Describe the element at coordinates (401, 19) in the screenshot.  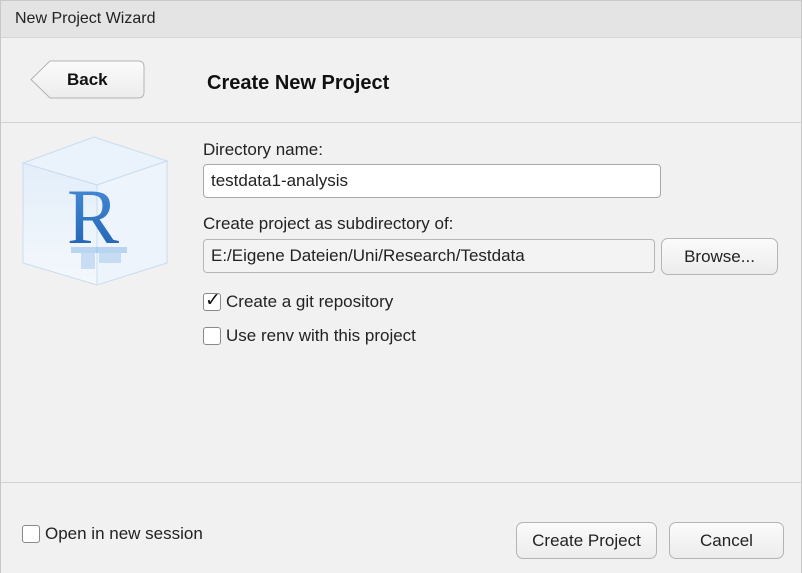
I see `title-bar: New Project Wizard` at that location.